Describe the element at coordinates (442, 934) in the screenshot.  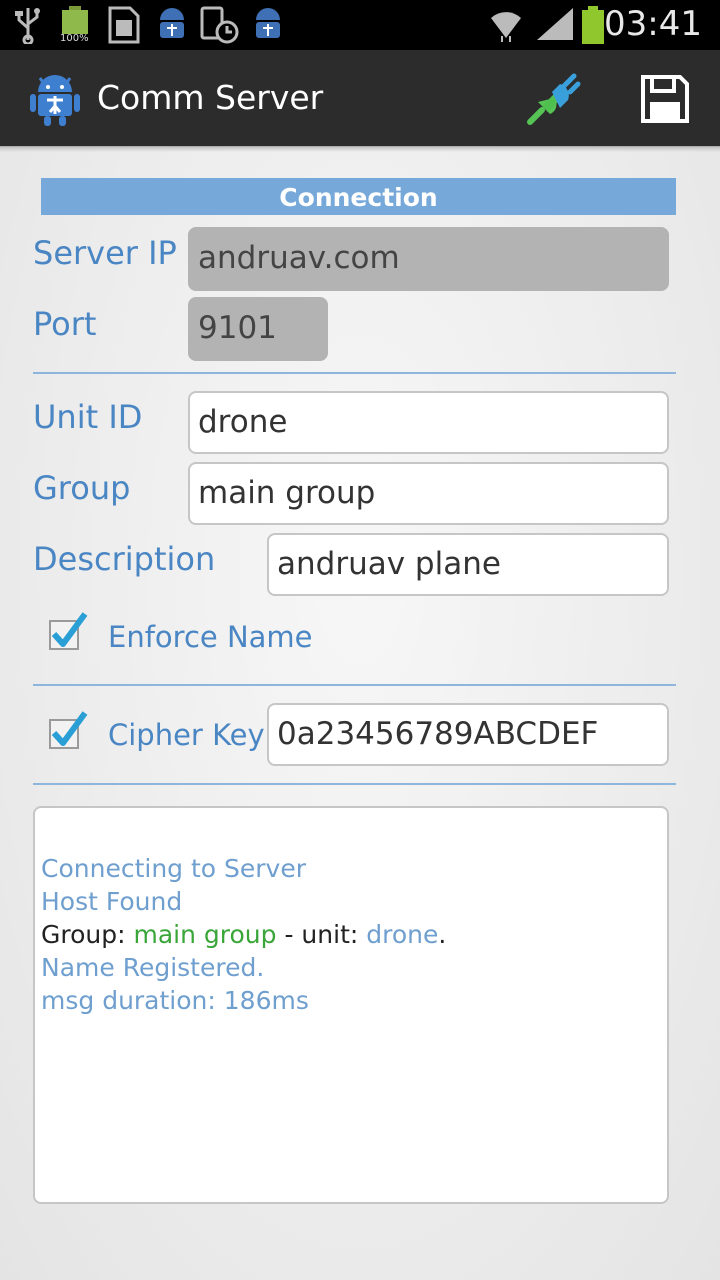
I see `log-text: .` at that location.